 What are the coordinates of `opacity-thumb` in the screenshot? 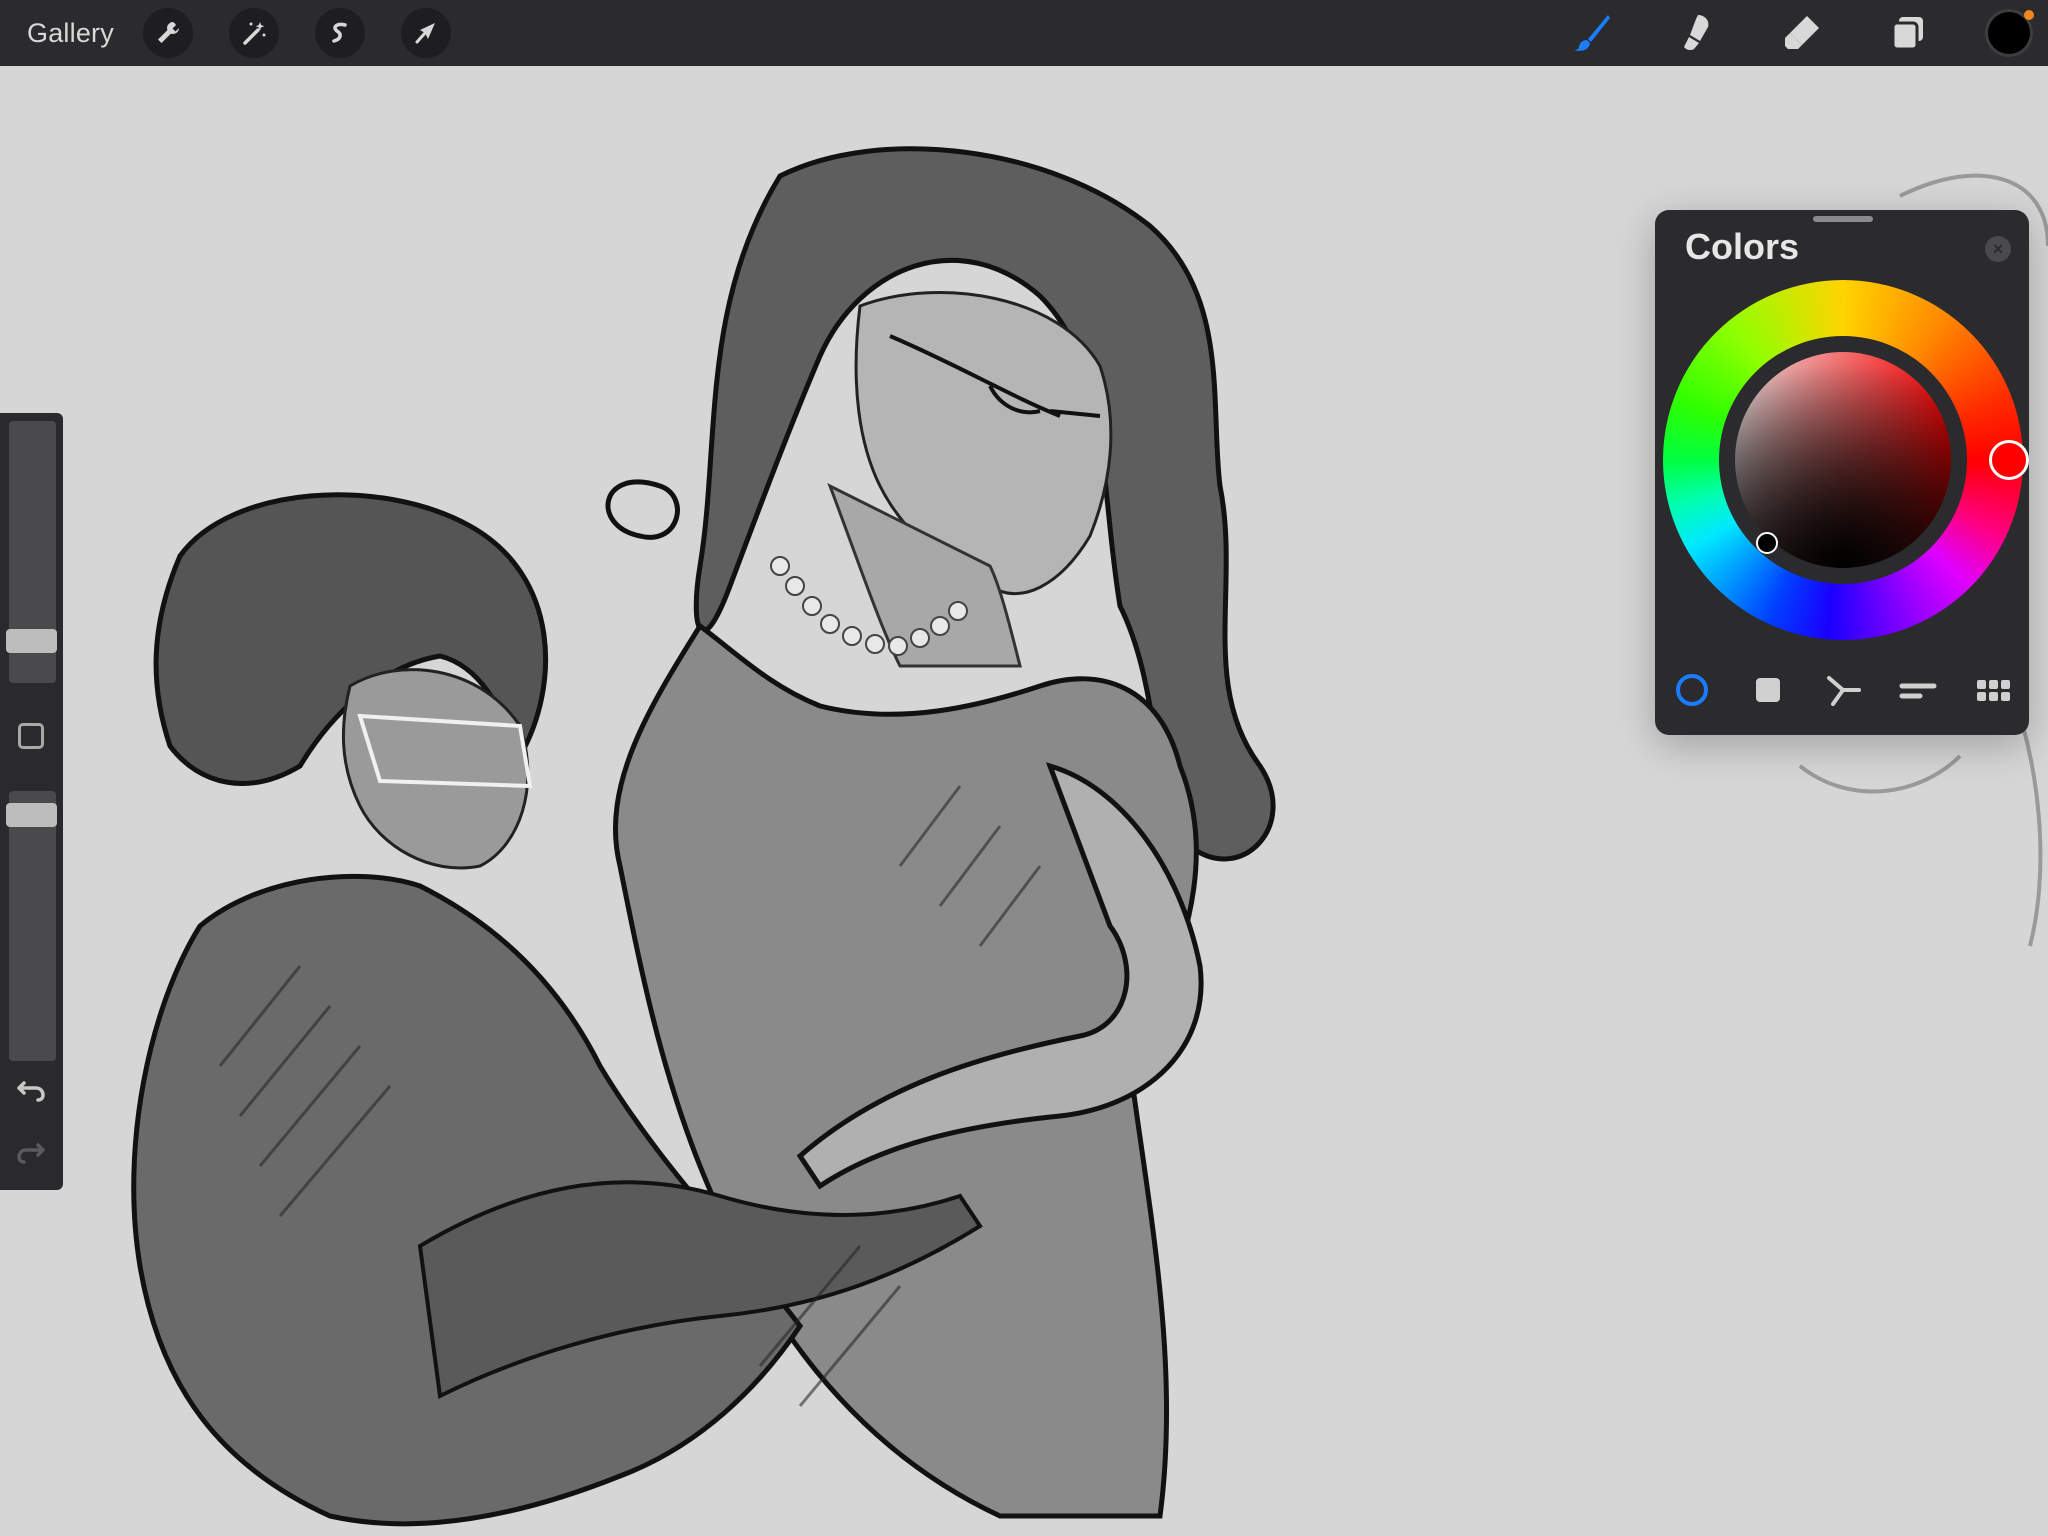 It's located at (31, 815).